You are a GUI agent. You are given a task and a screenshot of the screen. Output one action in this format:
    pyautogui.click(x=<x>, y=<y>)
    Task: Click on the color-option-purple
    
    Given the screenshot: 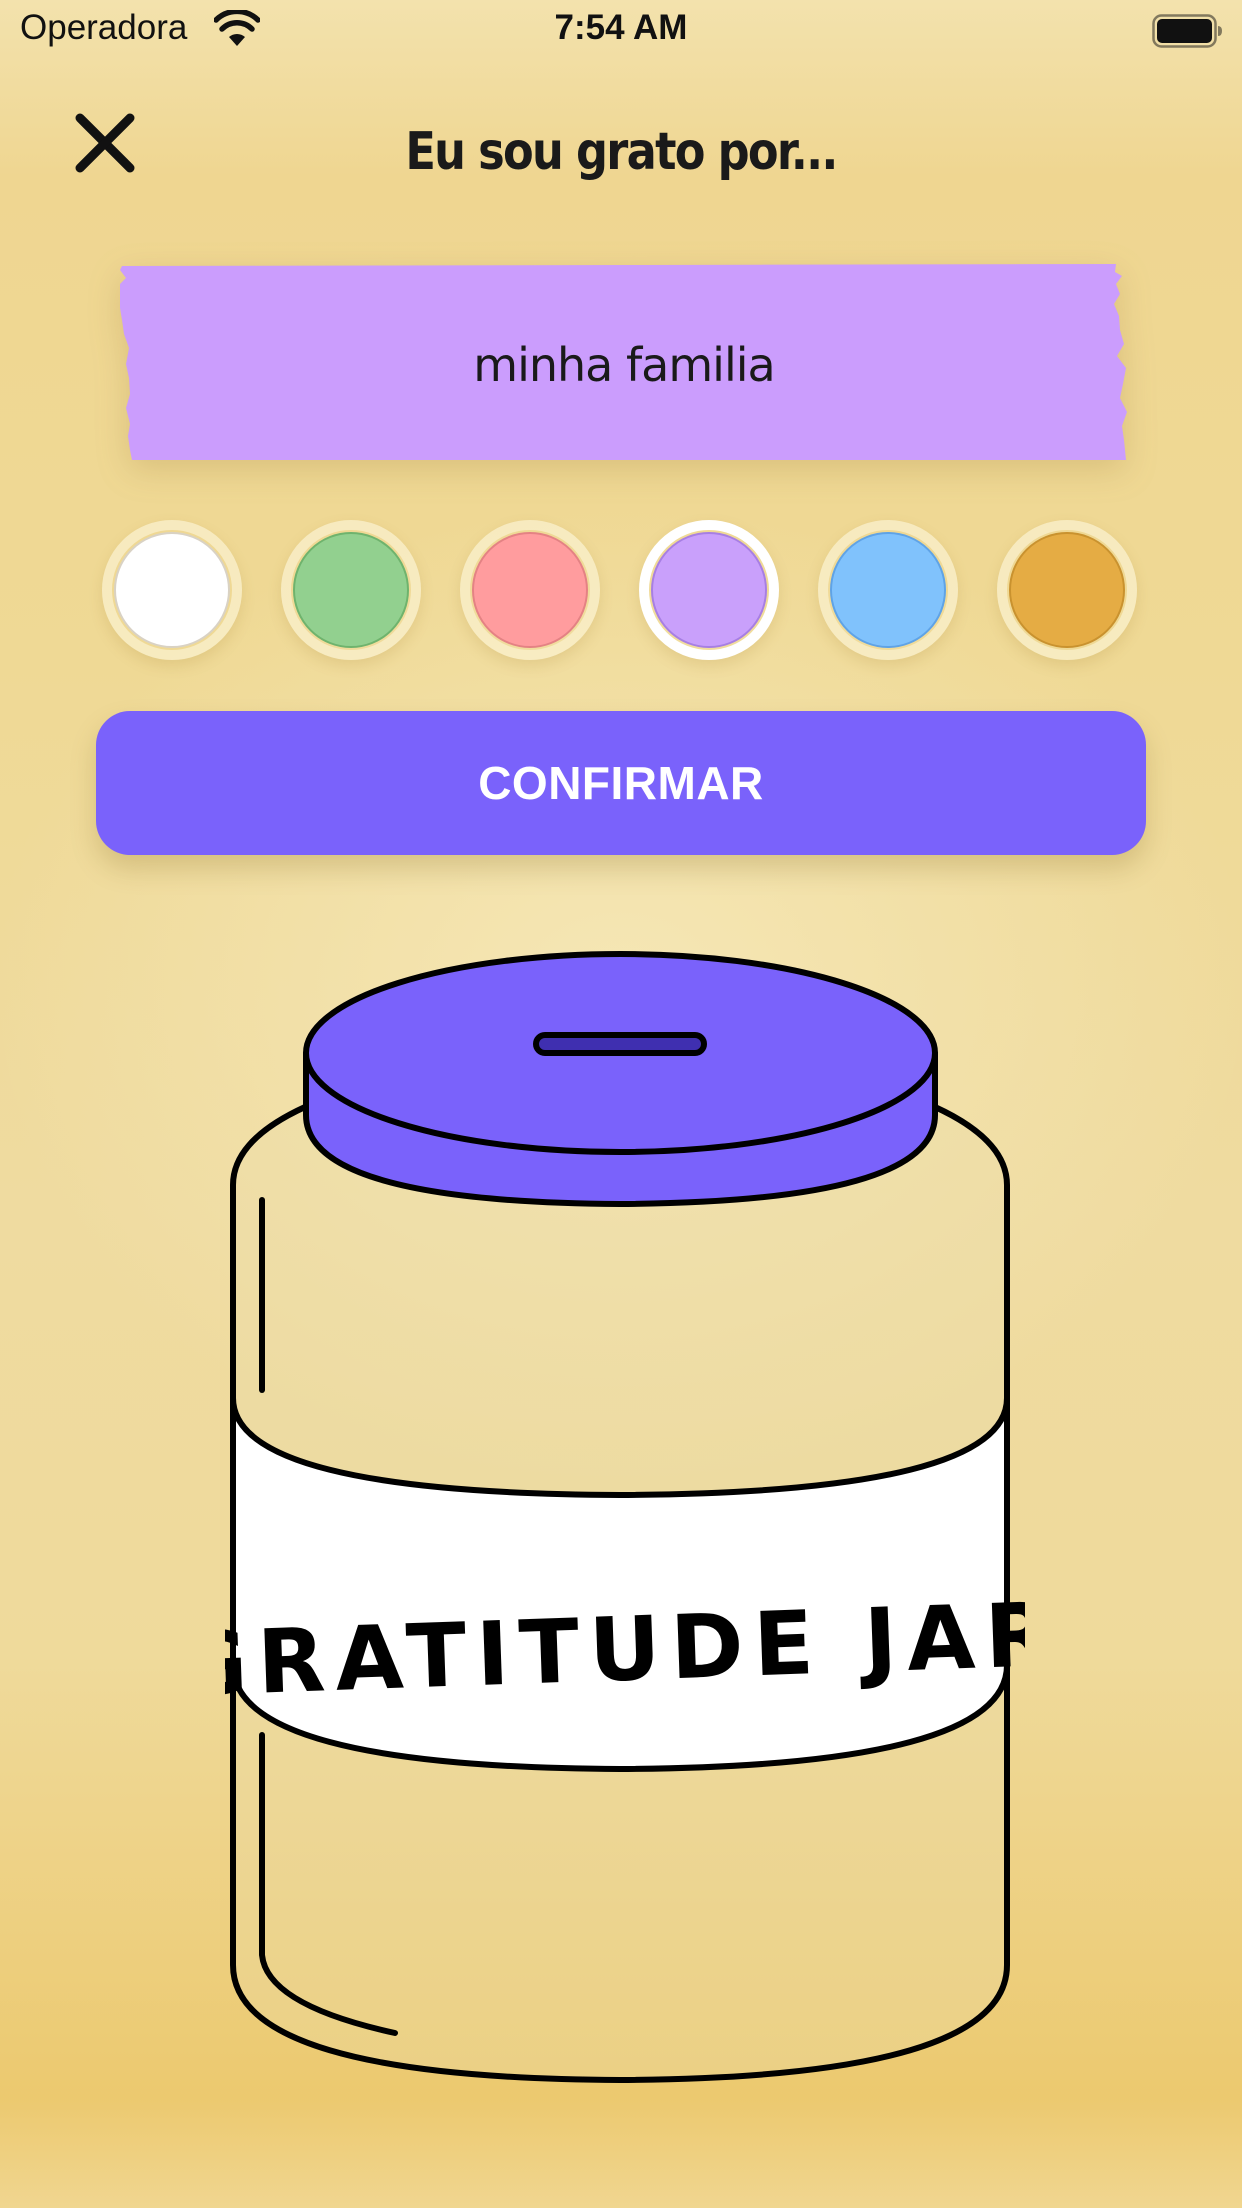 What is the action you would take?
    pyautogui.click(x=709, y=590)
    